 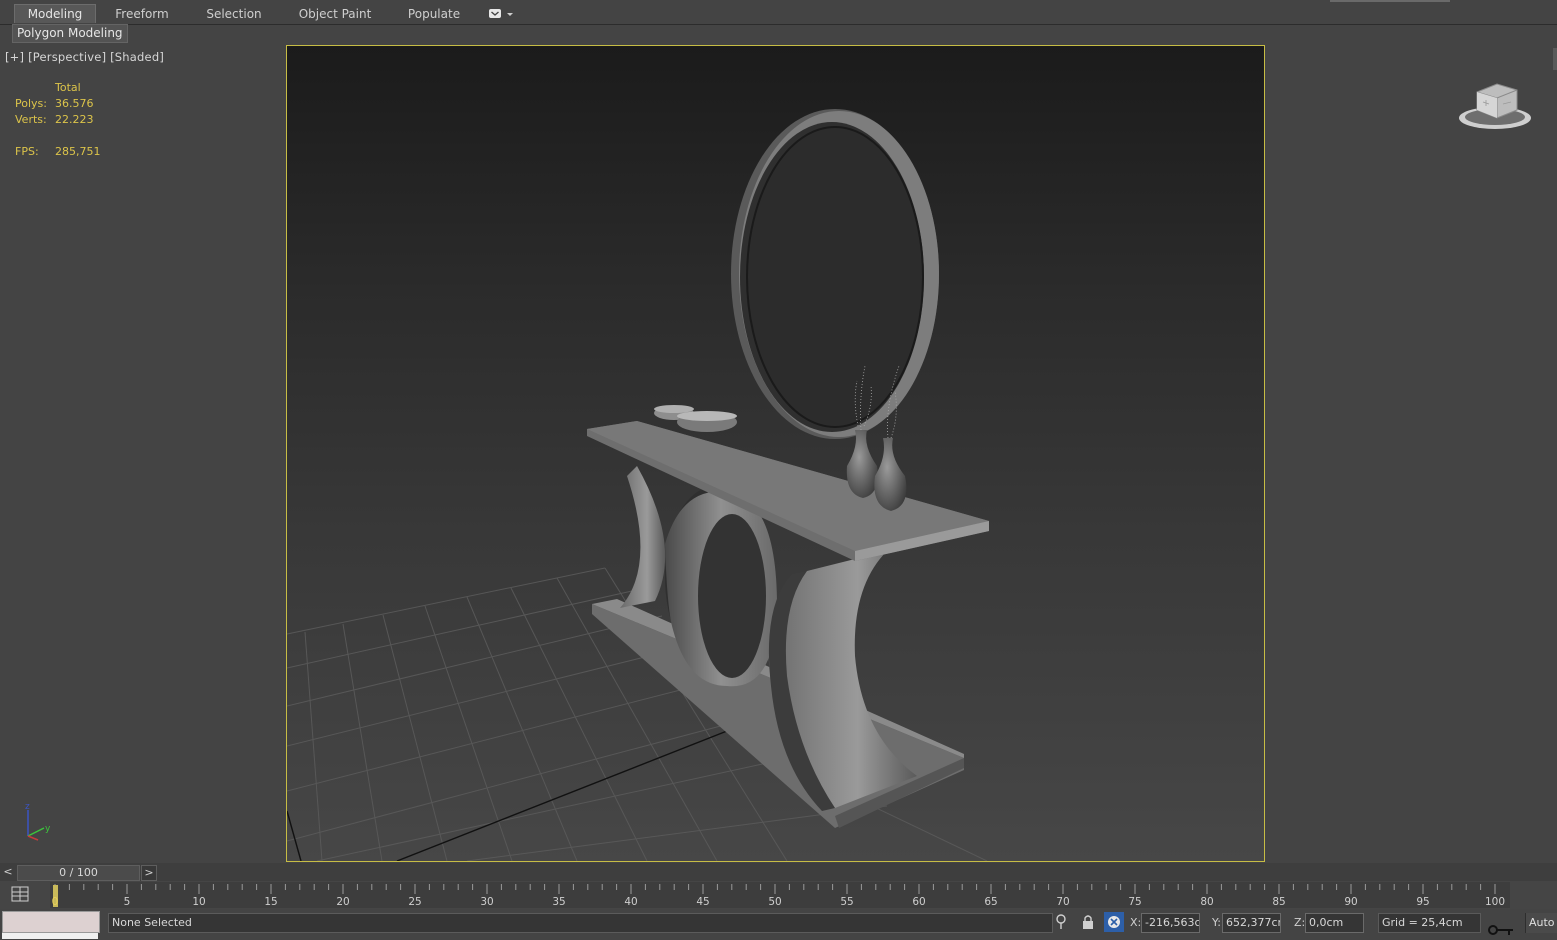 I want to click on maxscript-listener-swatch, so click(x=51, y=922).